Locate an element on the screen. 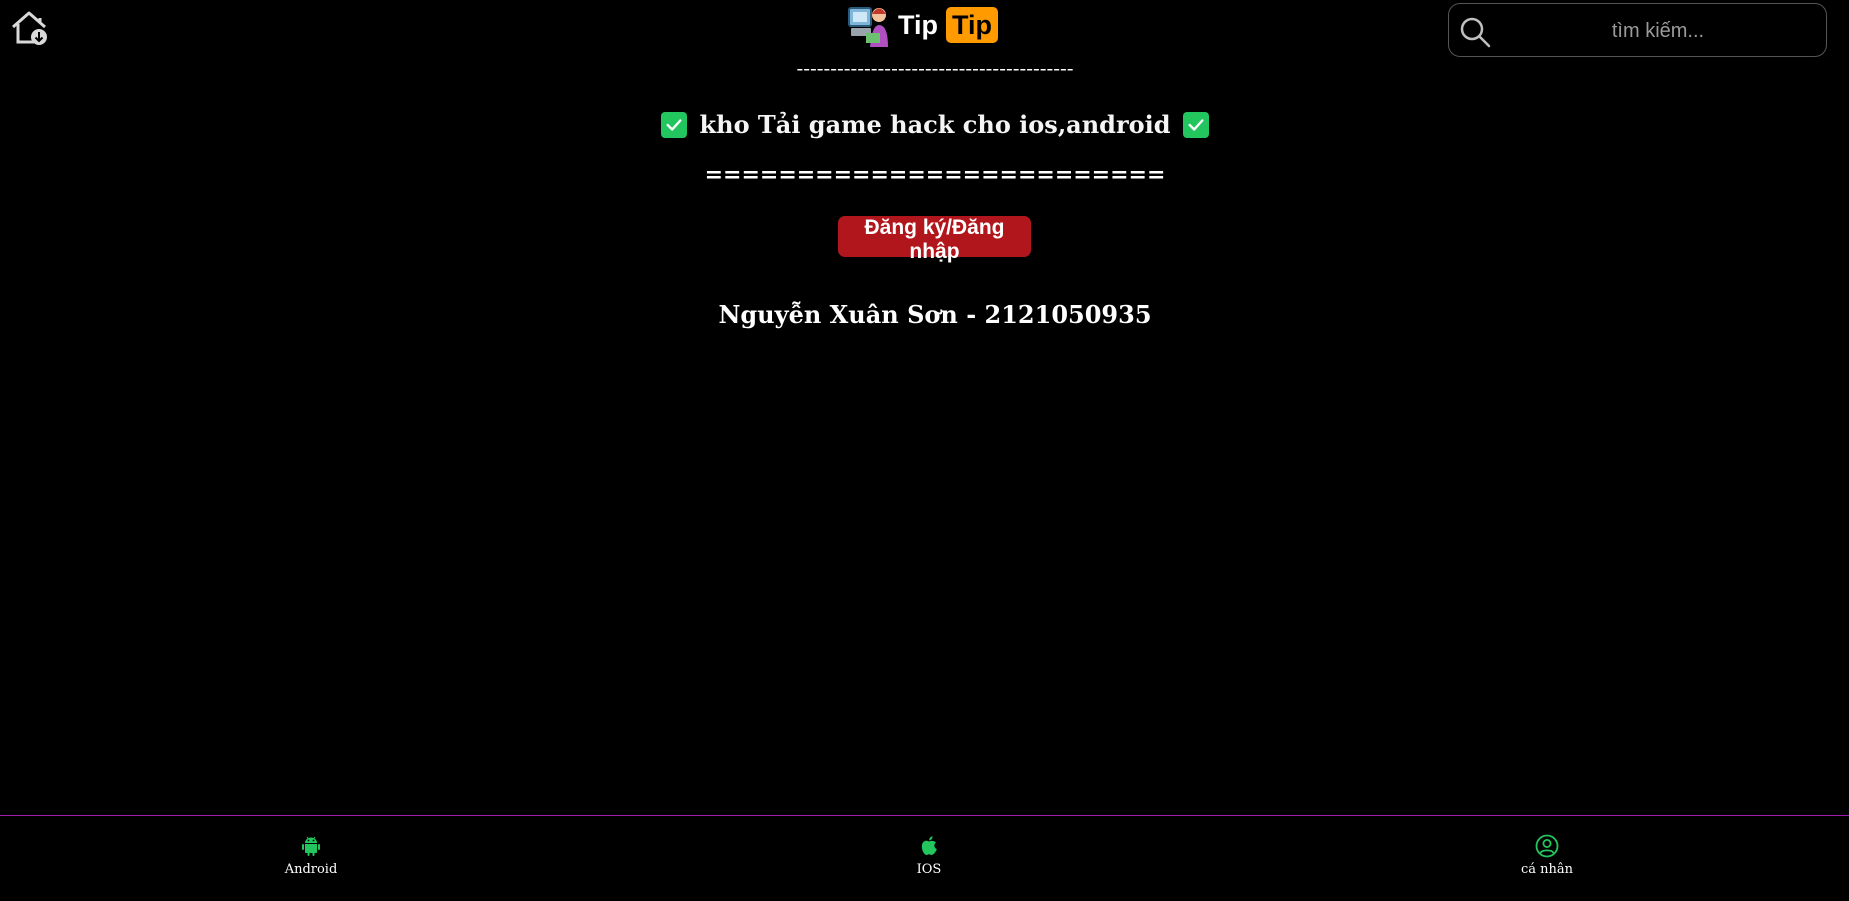 The height and width of the screenshot is (901, 1849). logo-text-highlight: Tip is located at coordinates (972, 25).